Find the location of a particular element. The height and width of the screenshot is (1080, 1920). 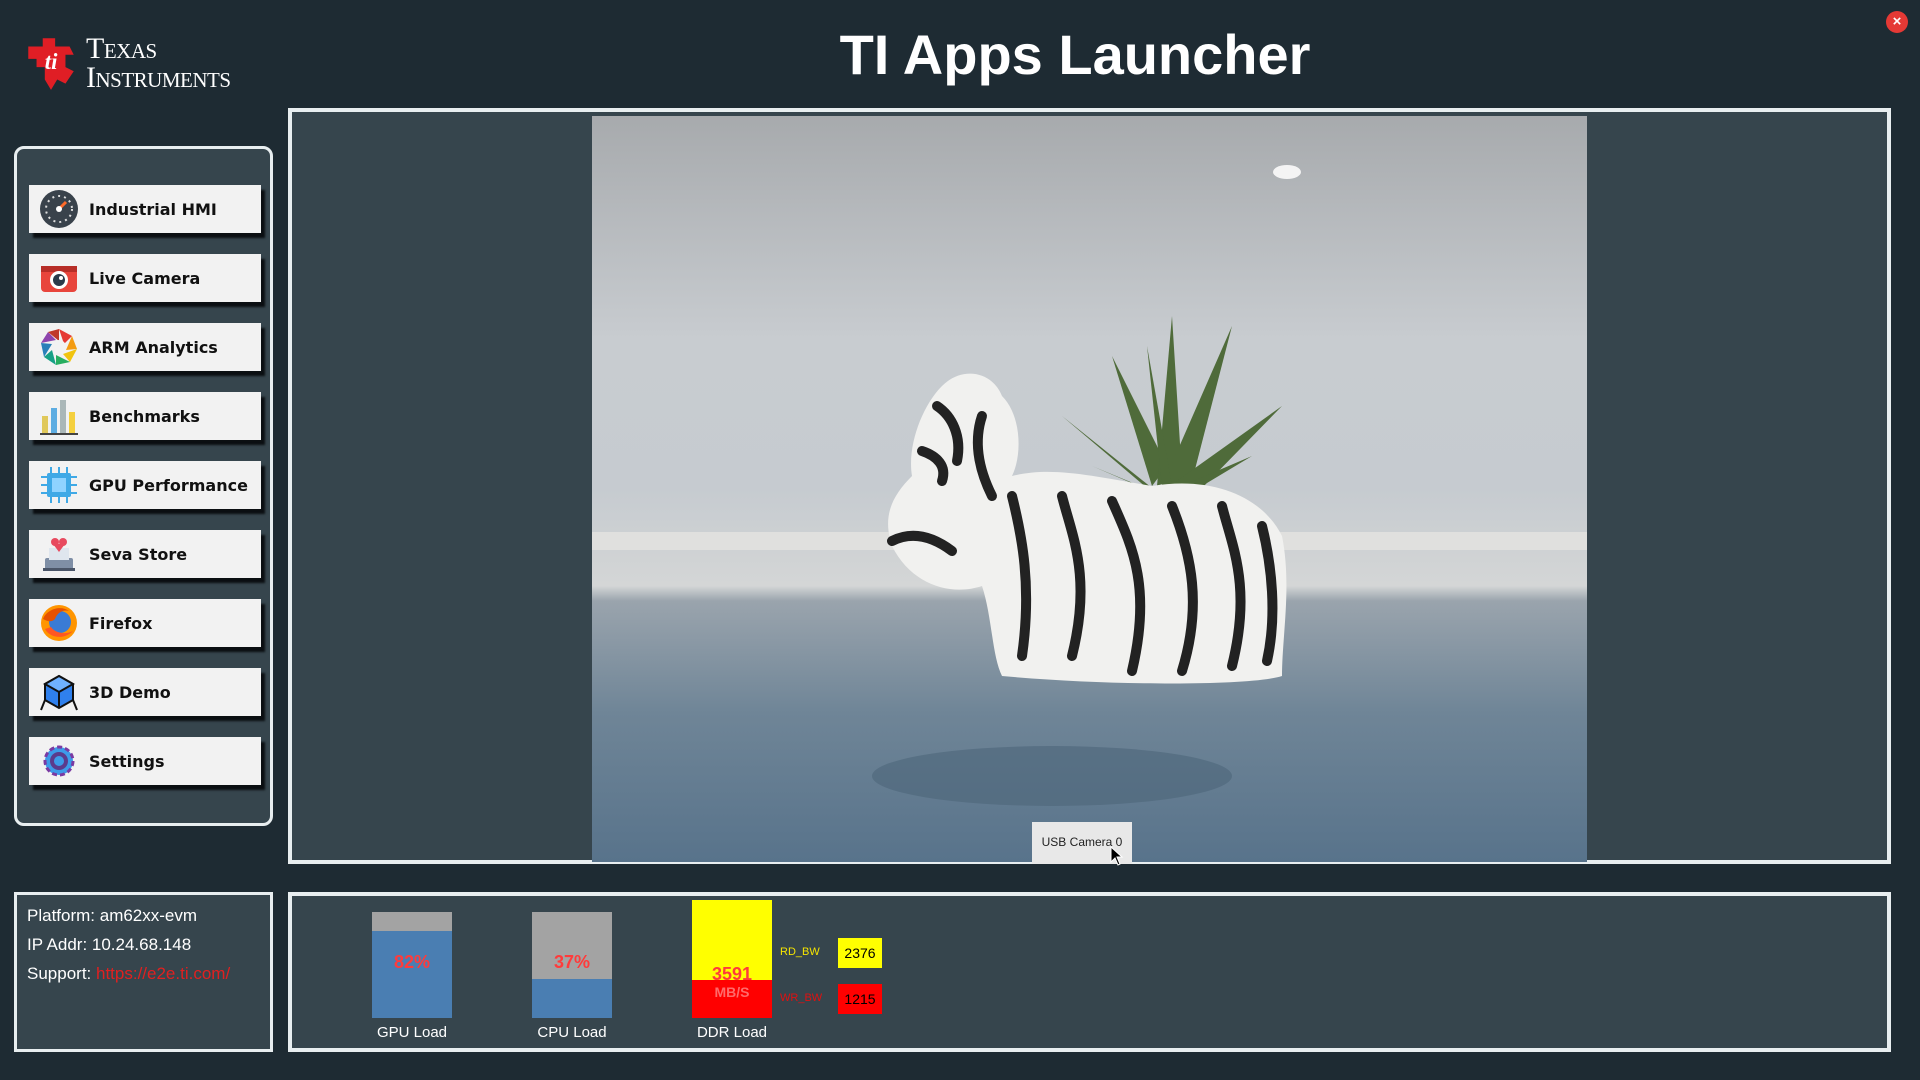

ti-logo-icon: ti is located at coordinates (51, 64).